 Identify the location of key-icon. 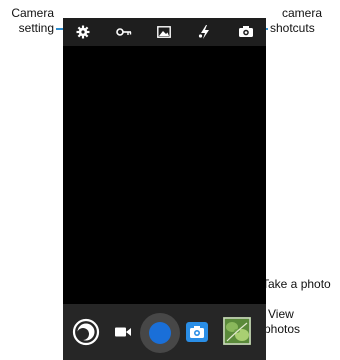
(124, 32).